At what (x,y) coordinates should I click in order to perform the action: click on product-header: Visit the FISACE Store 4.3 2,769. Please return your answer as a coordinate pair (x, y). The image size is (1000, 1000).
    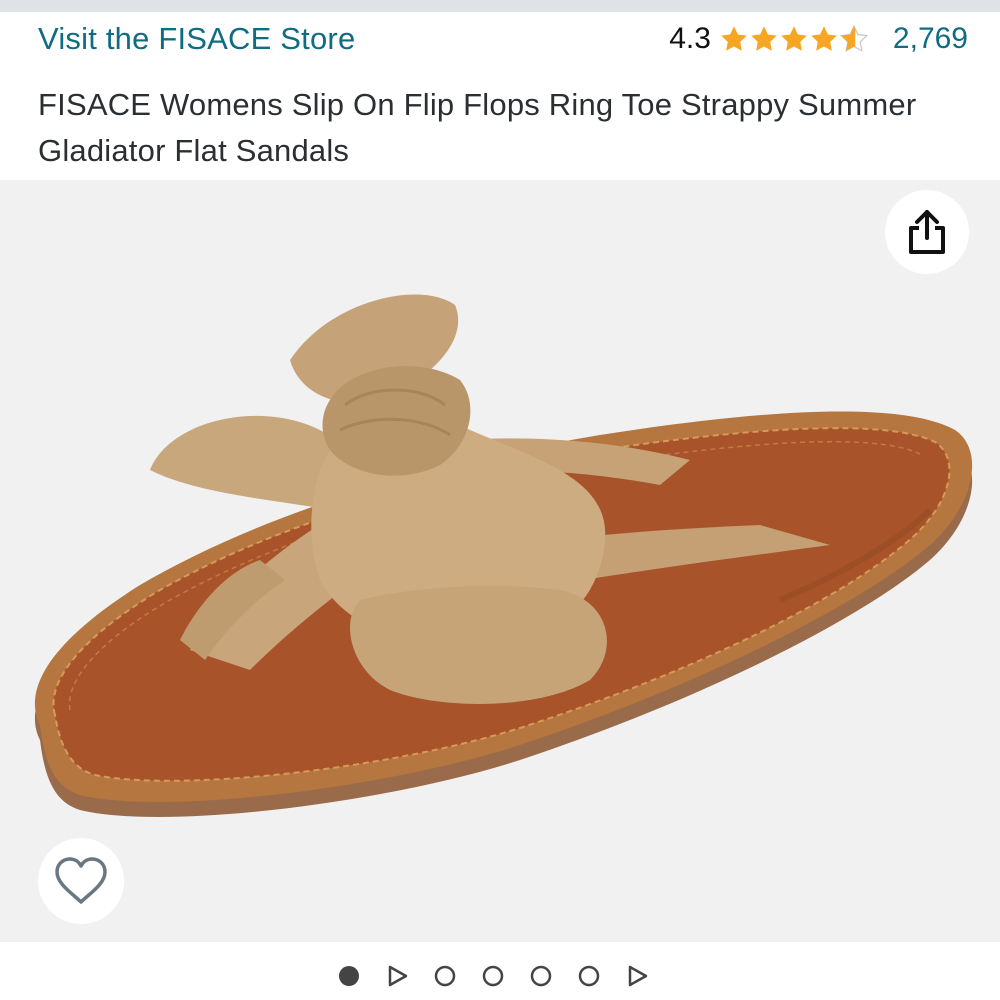
    Looking at the image, I should click on (503, 39).